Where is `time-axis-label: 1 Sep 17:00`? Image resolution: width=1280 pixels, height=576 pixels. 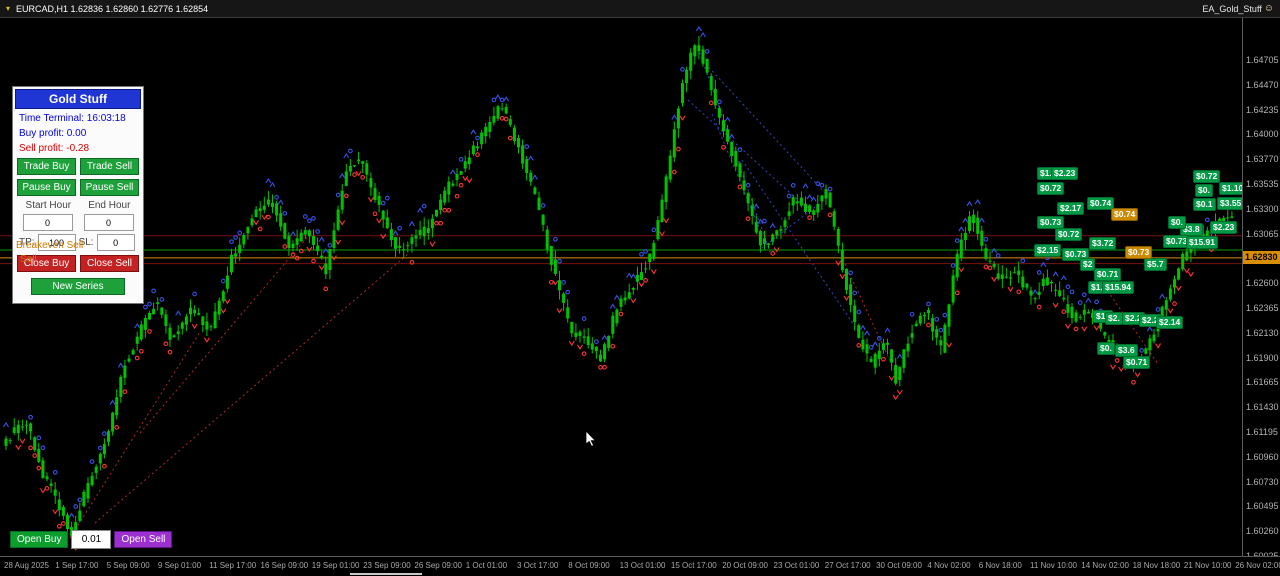
time-axis-label: 1 Sep 17:00 is located at coordinates (77, 565).